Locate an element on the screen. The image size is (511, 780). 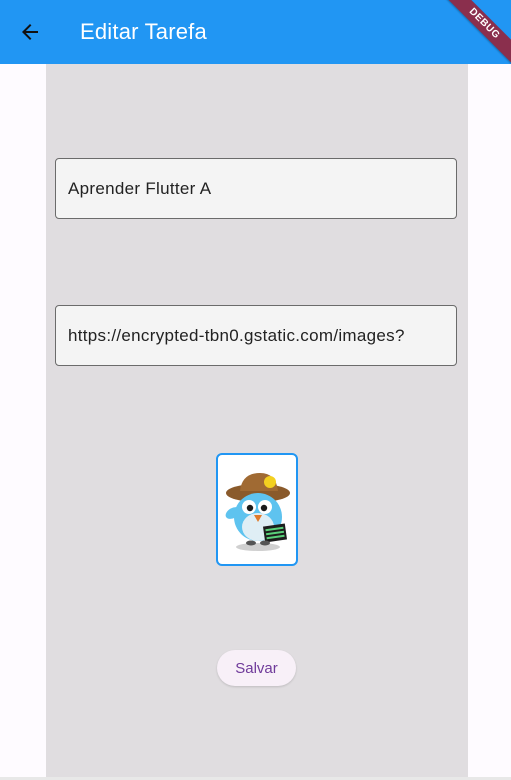
app-bar: Editar Tarefa DEBUG is located at coordinates (255, 32).